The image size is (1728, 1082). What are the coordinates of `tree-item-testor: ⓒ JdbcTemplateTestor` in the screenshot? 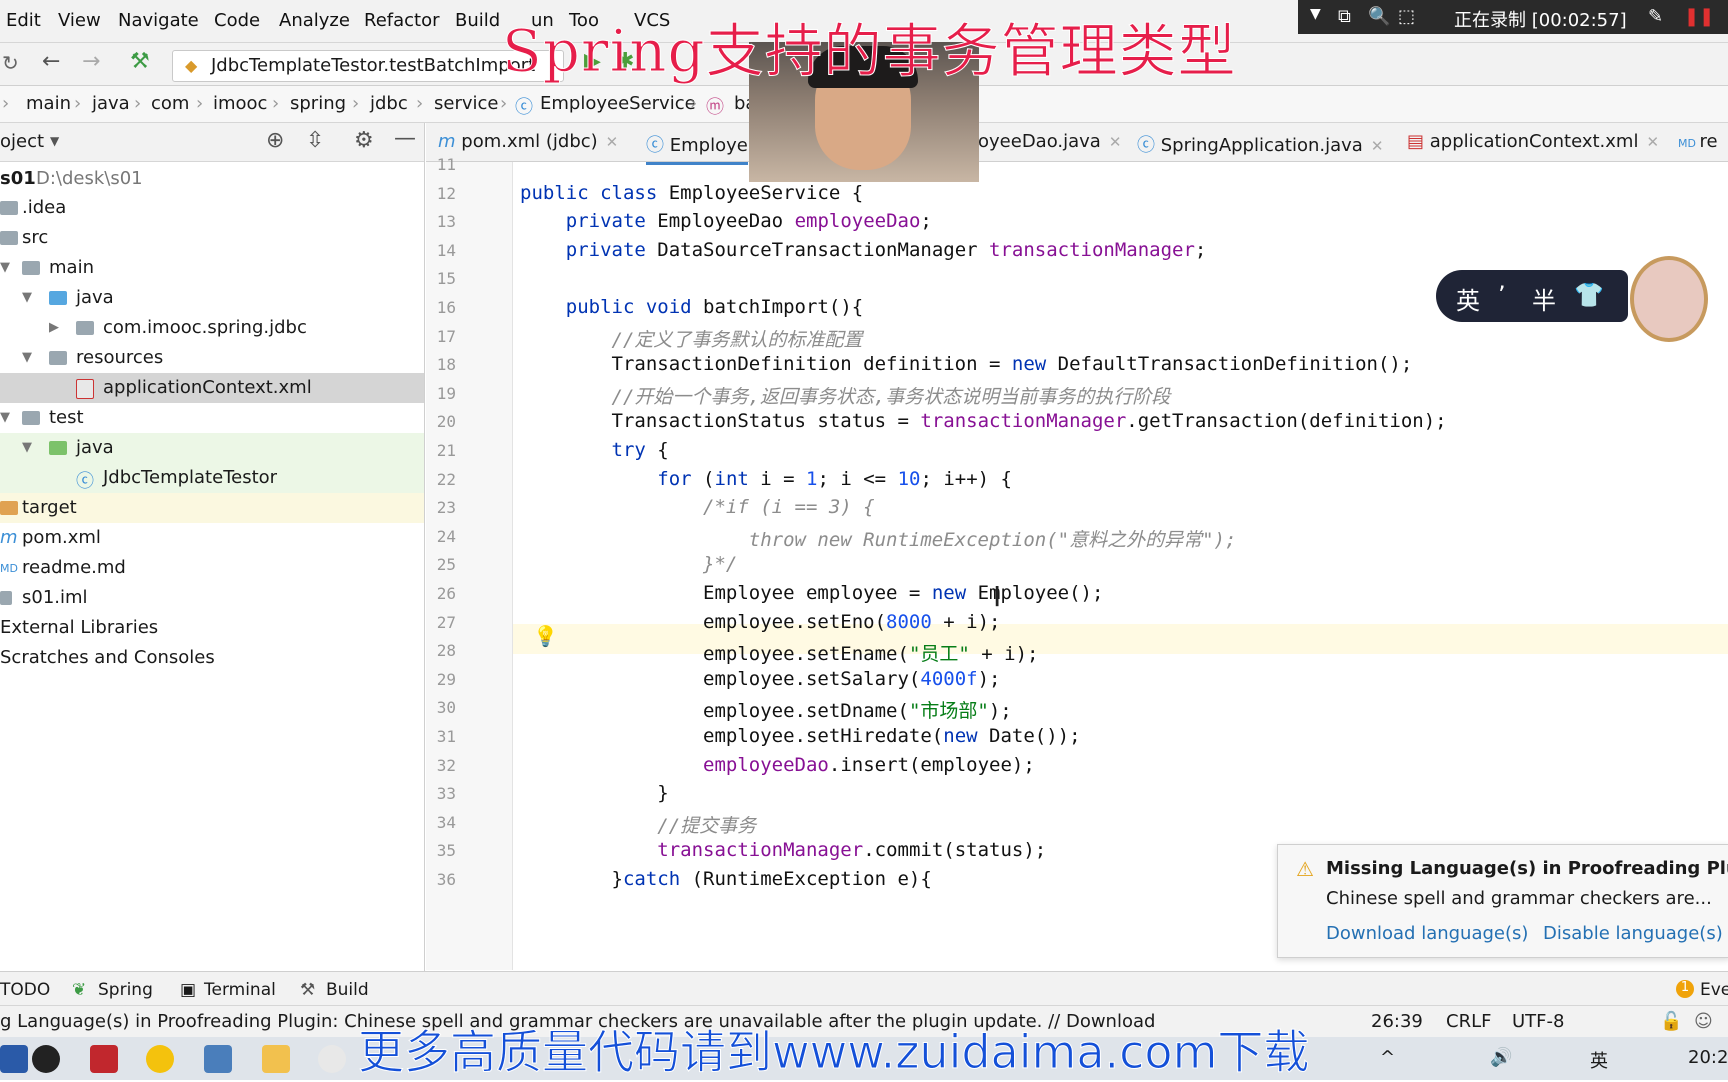 It's located at (212, 478).